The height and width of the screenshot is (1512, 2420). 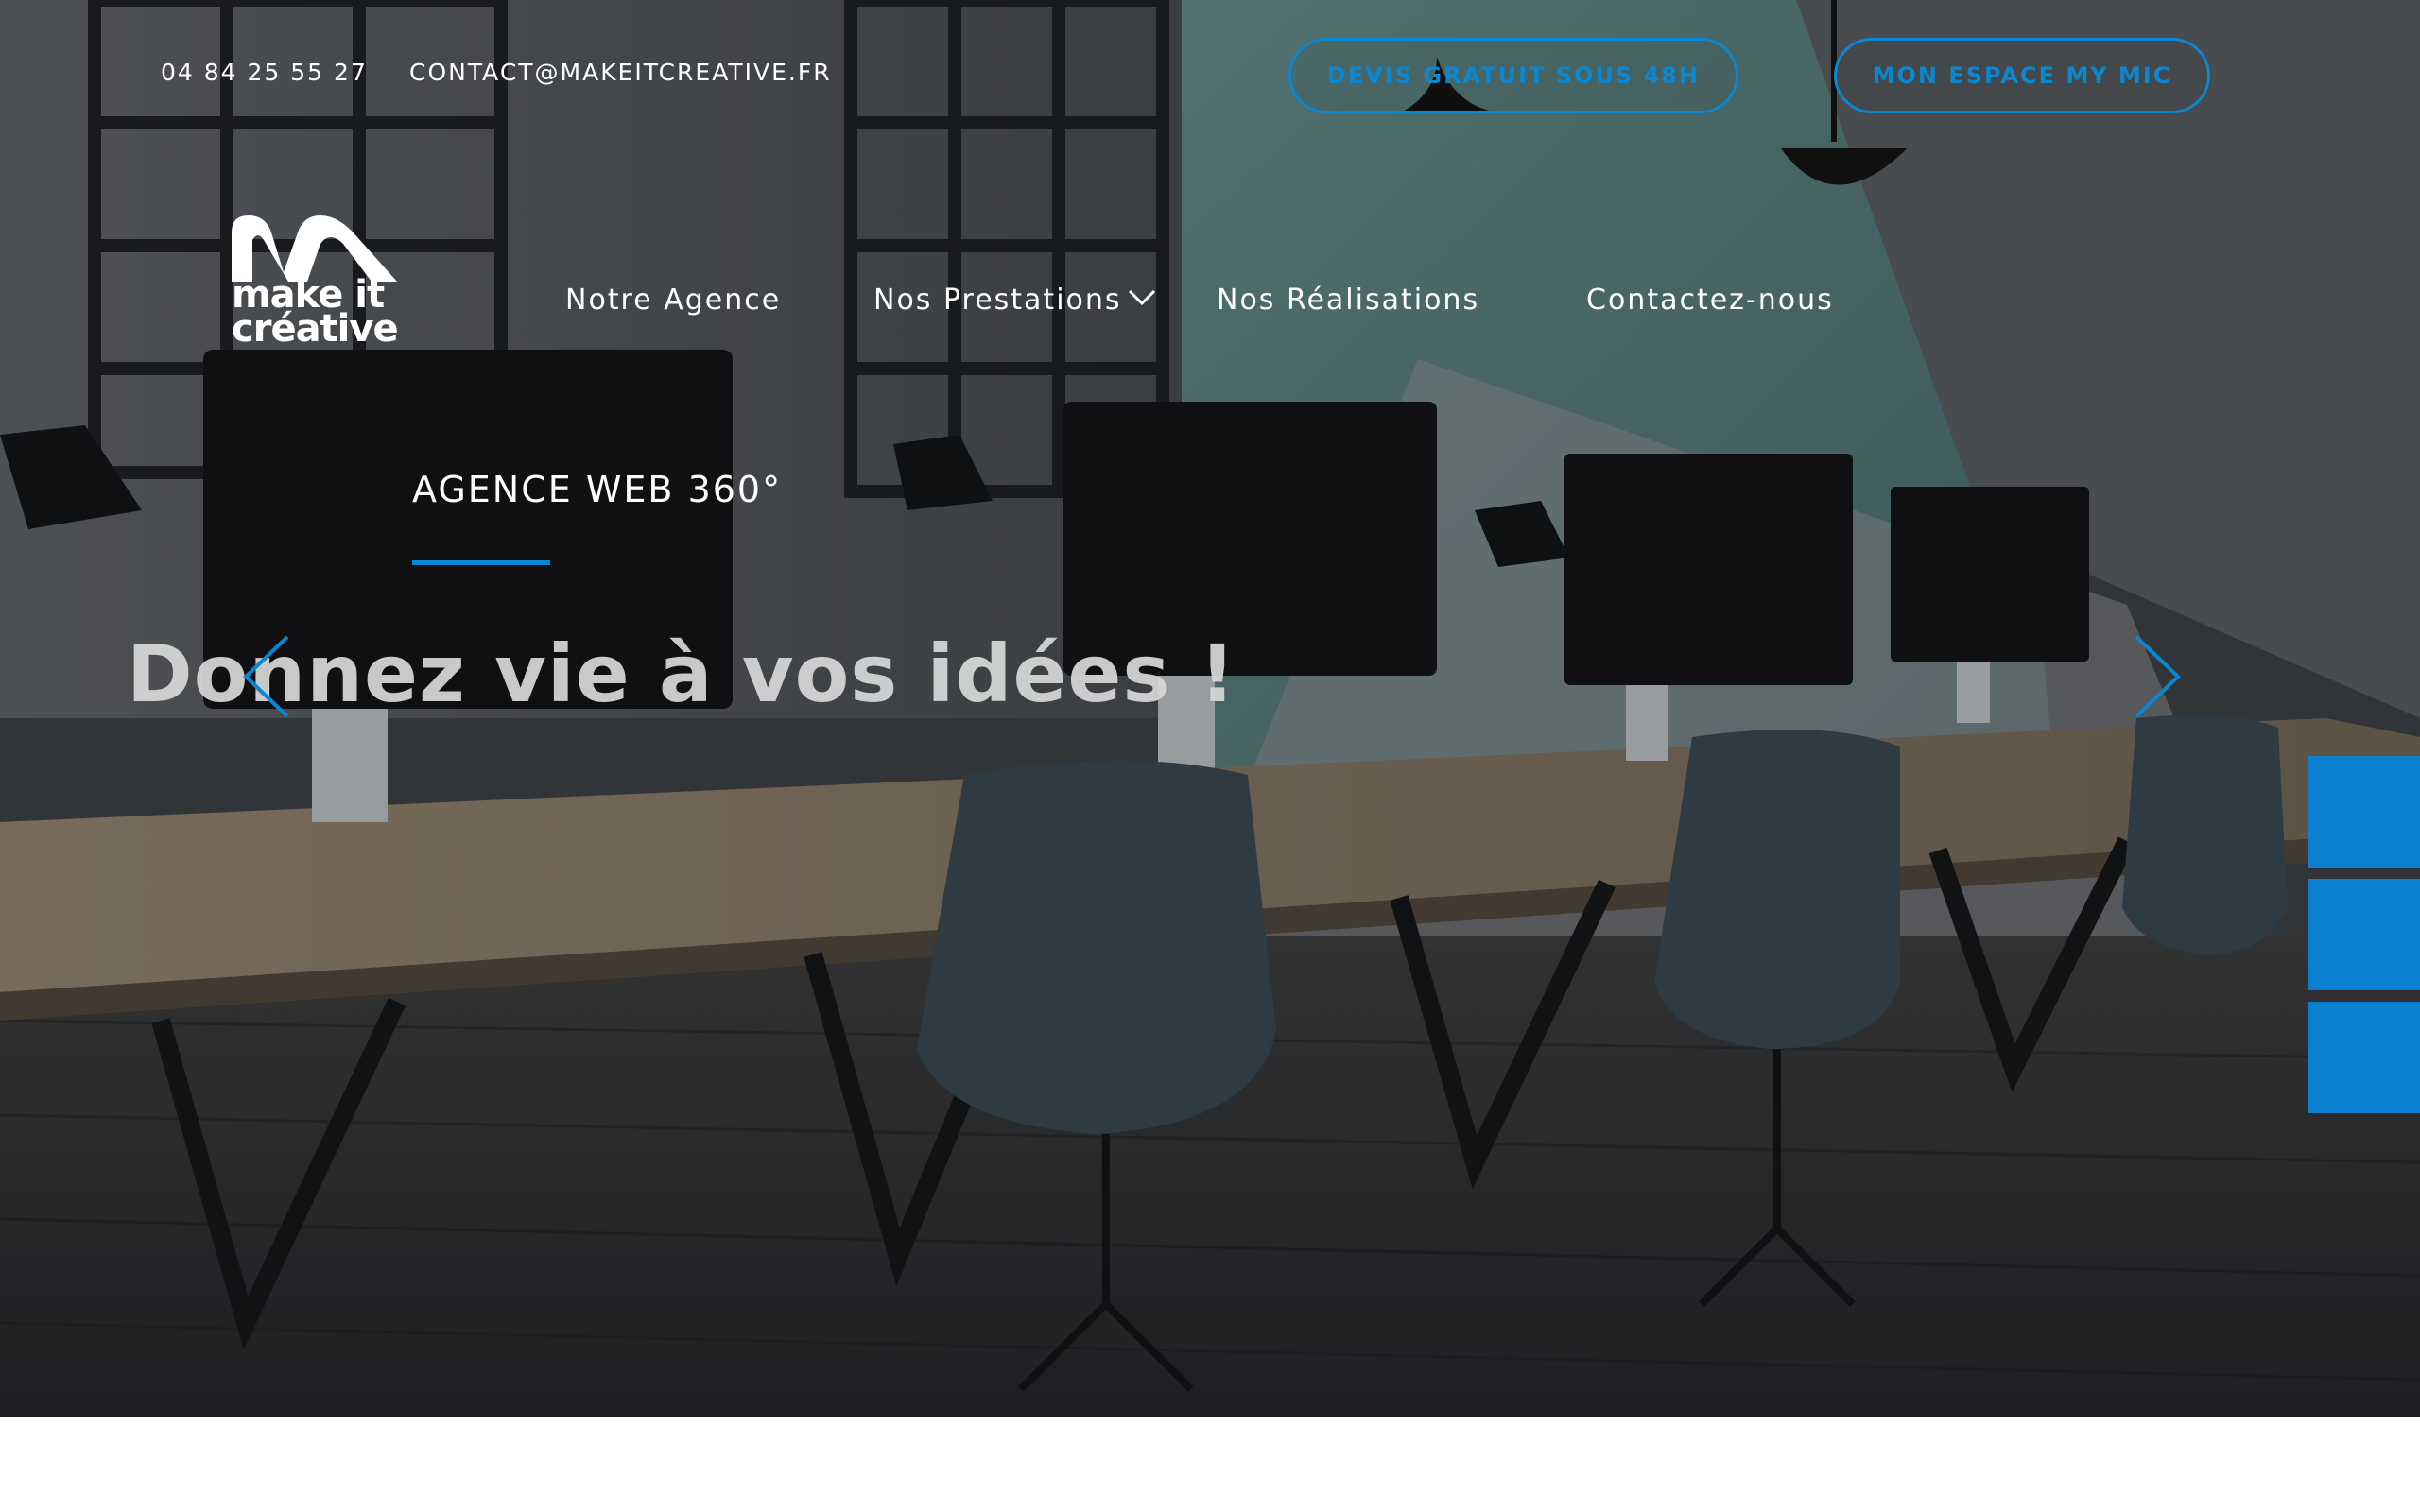 I want to click on hero-accent-line, so click(x=481, y=562).